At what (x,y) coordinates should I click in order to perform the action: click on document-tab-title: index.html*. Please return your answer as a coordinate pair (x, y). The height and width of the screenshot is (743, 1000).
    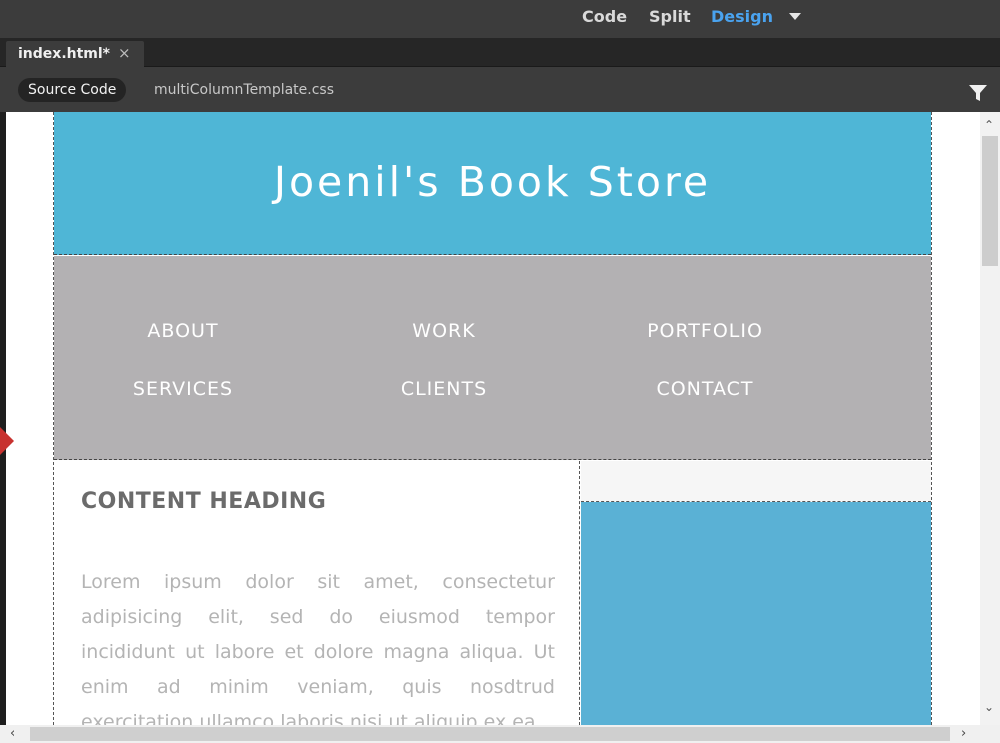
    Looking at the image, I should click on (64, 54).